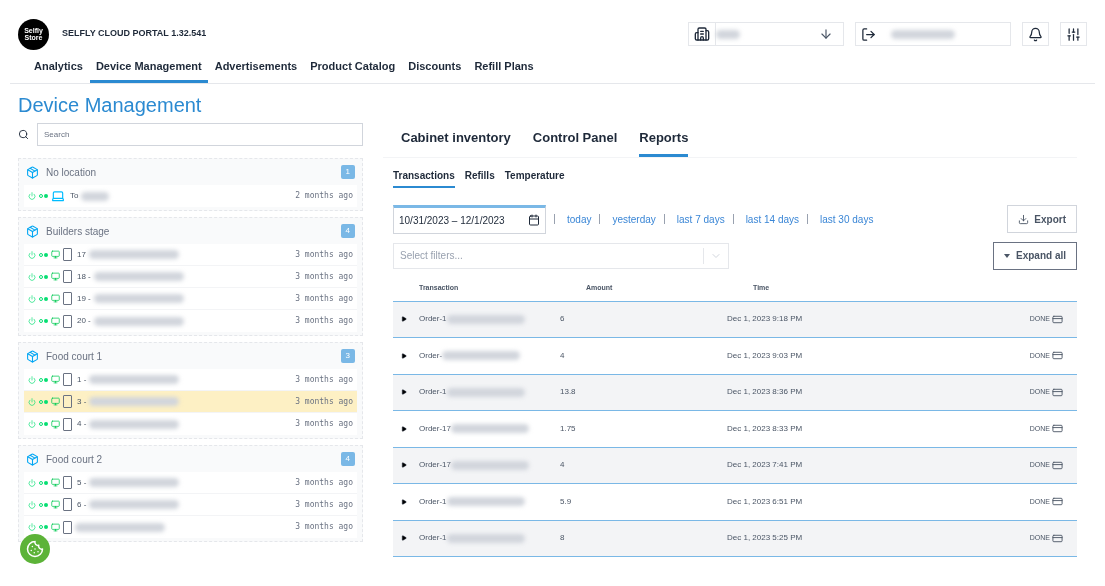 The image size is (1105, 586). Describe the element at coordinates (190, 196) in the screenshot. I see `device-row: To 2 months ago` at that location.